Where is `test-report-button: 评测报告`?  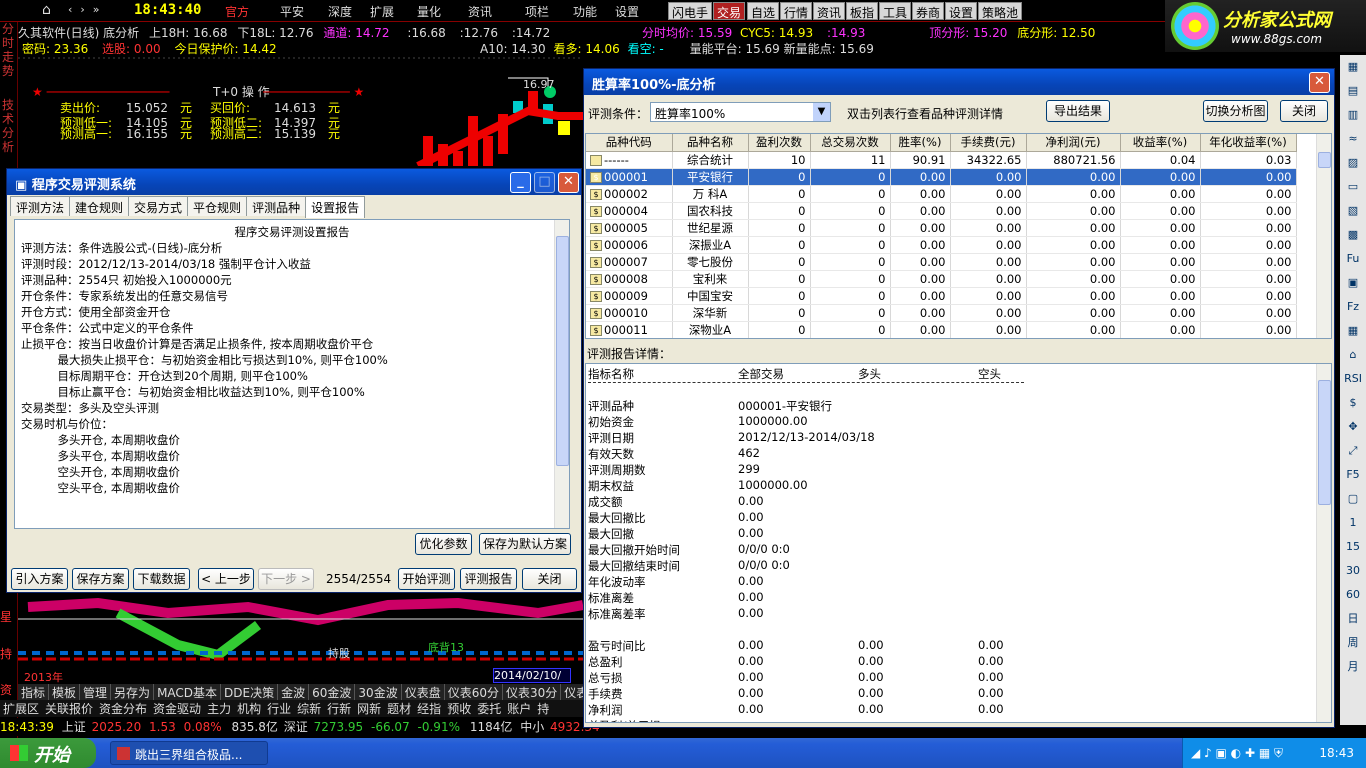 test-report-button: 评测报告 is located at coordinates (488, 579).